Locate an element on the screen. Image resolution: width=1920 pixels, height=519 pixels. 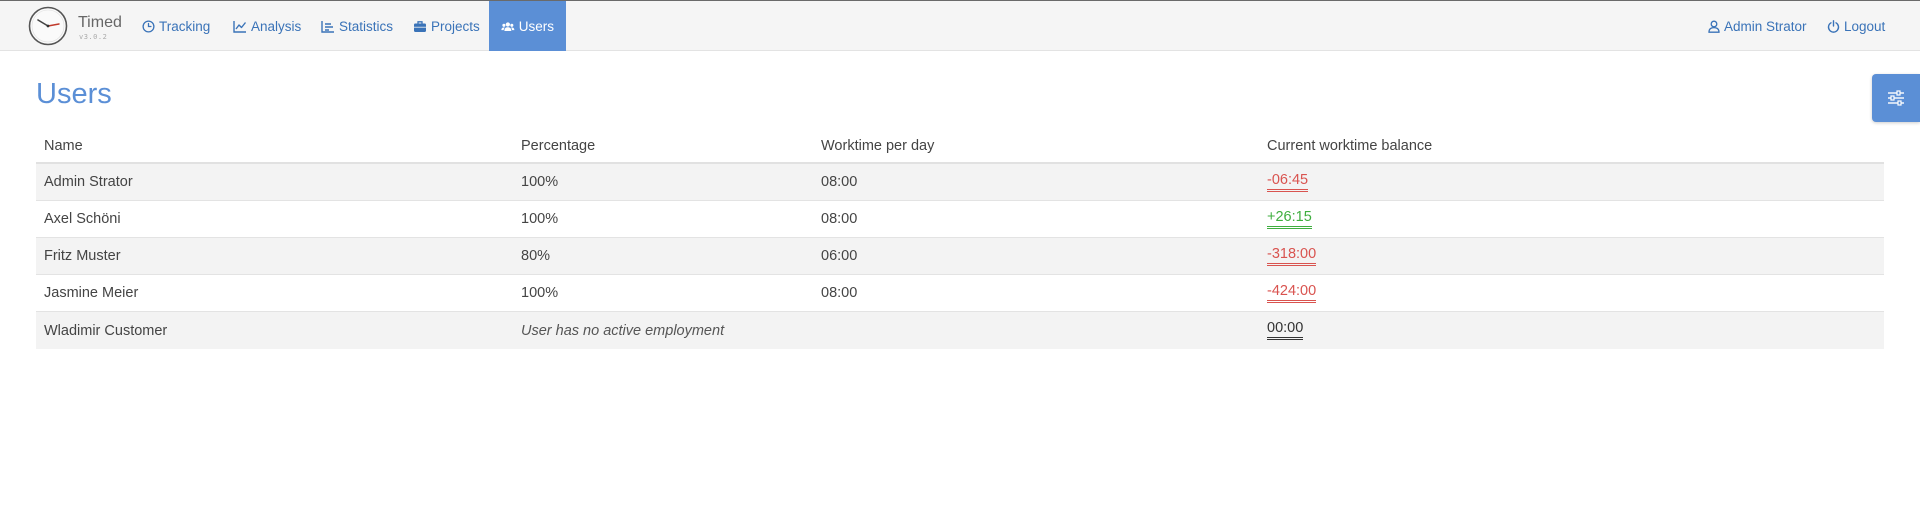
worktime-balance-link: -424:00 is located at coordinates (1292, 293).